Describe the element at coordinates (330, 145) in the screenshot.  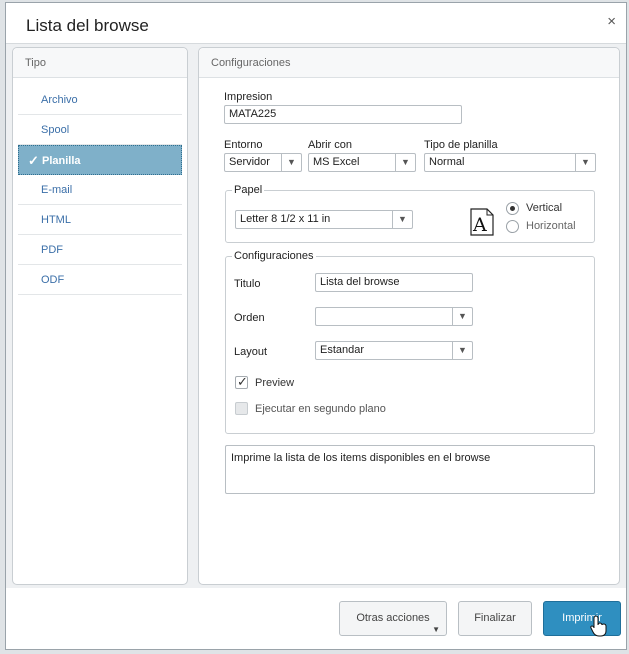
I see `abrir-con-label: Abrir con` at that location.